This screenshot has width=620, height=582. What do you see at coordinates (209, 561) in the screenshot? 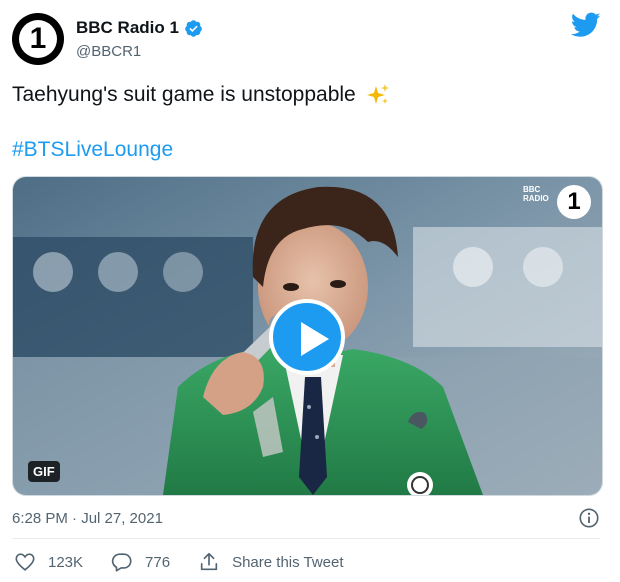
I see `share-icon` at bounding box center [209, 561].